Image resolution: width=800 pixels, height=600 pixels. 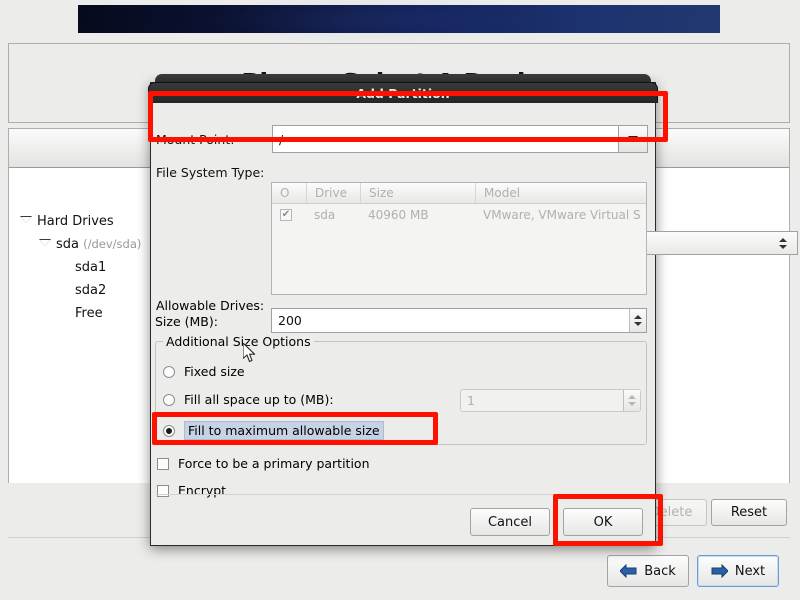 I want to click on next-button: Next, so click(x=738, y=571).